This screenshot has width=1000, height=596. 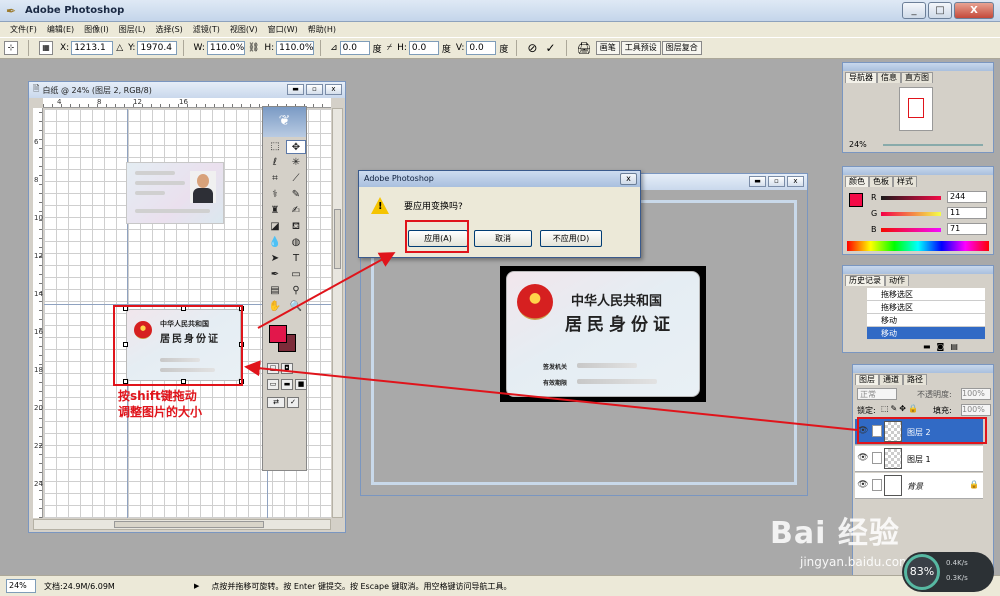 What do you see at coordinates (877, 394) in the screenshot?
I see `blend-mode-select: 正常` at bounding box center [877, 394].